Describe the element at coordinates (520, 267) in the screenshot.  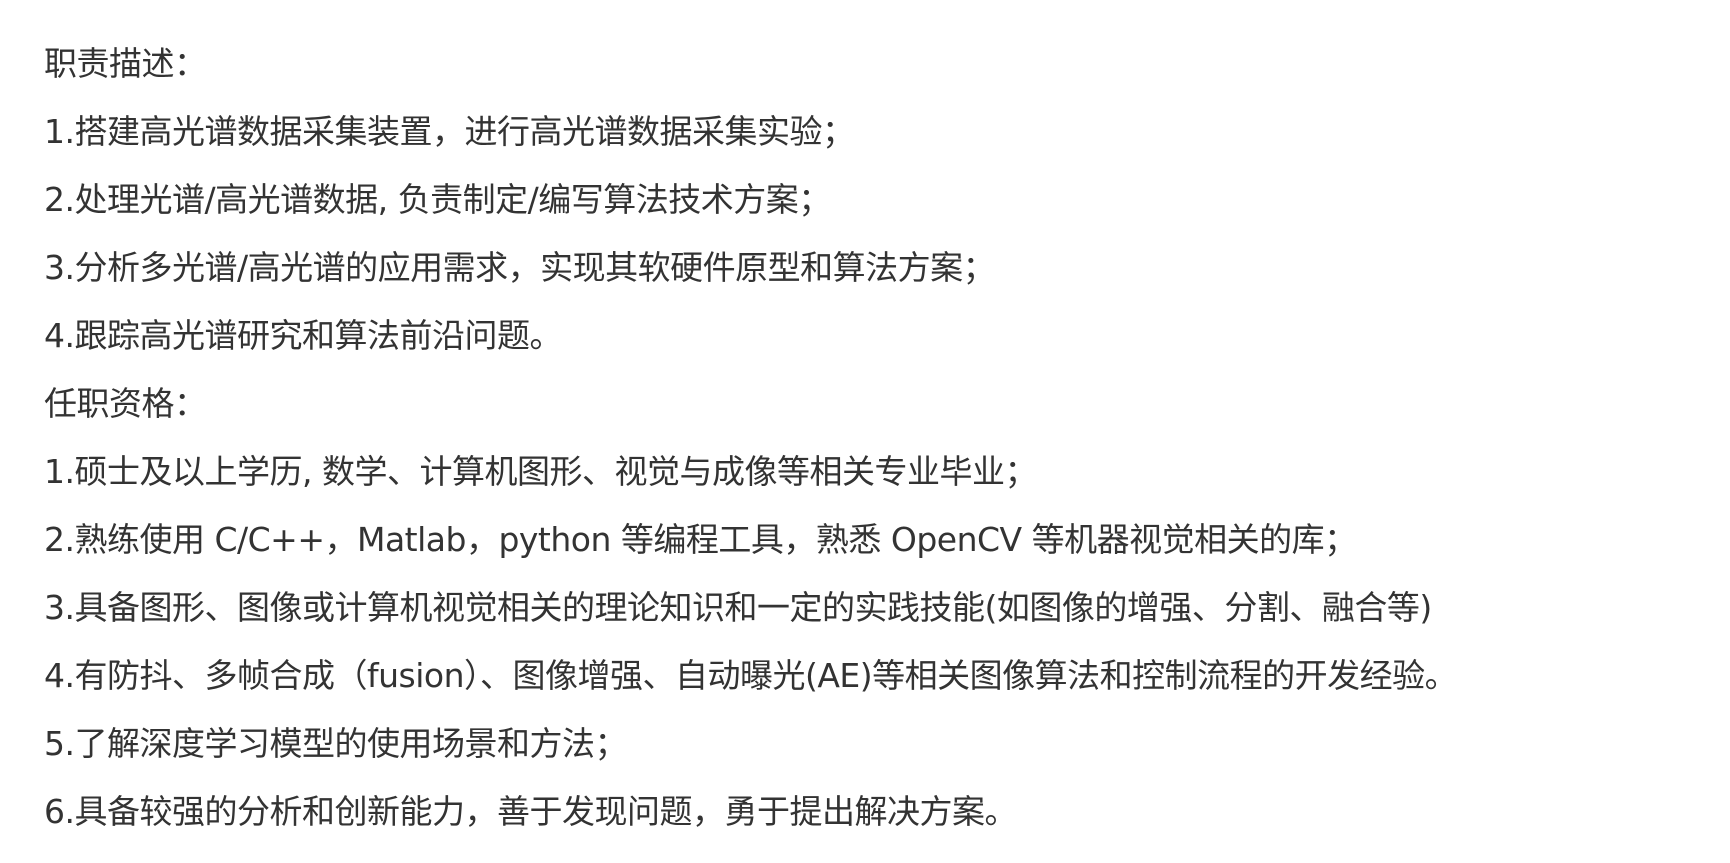
I see `duty-item-3: 3.分析多光谱/高光谱的应用需求，实现其软硬件原型和算法方案；` at that location.